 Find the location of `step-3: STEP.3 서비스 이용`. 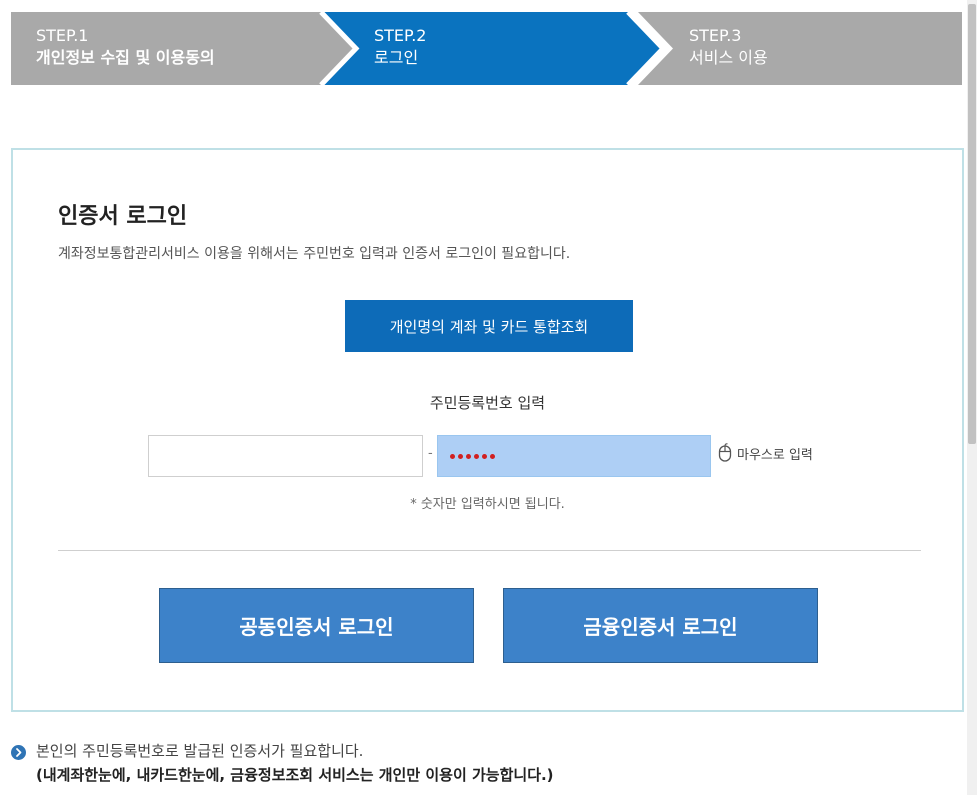

step-3: STEP.3 서비스 이용 is located at coordinates (728, 47).